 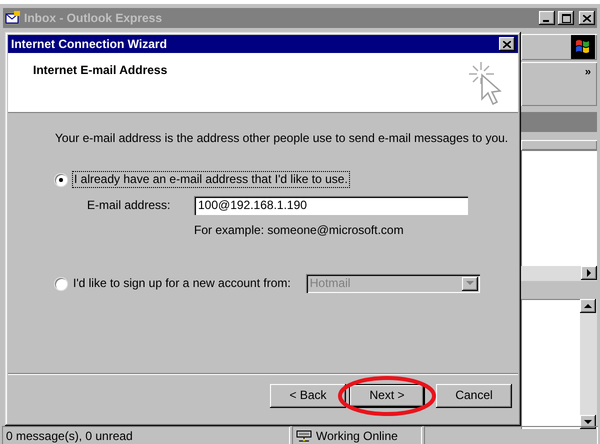 I want to click on vertical-scrollbar, so click(x=588, y=364).